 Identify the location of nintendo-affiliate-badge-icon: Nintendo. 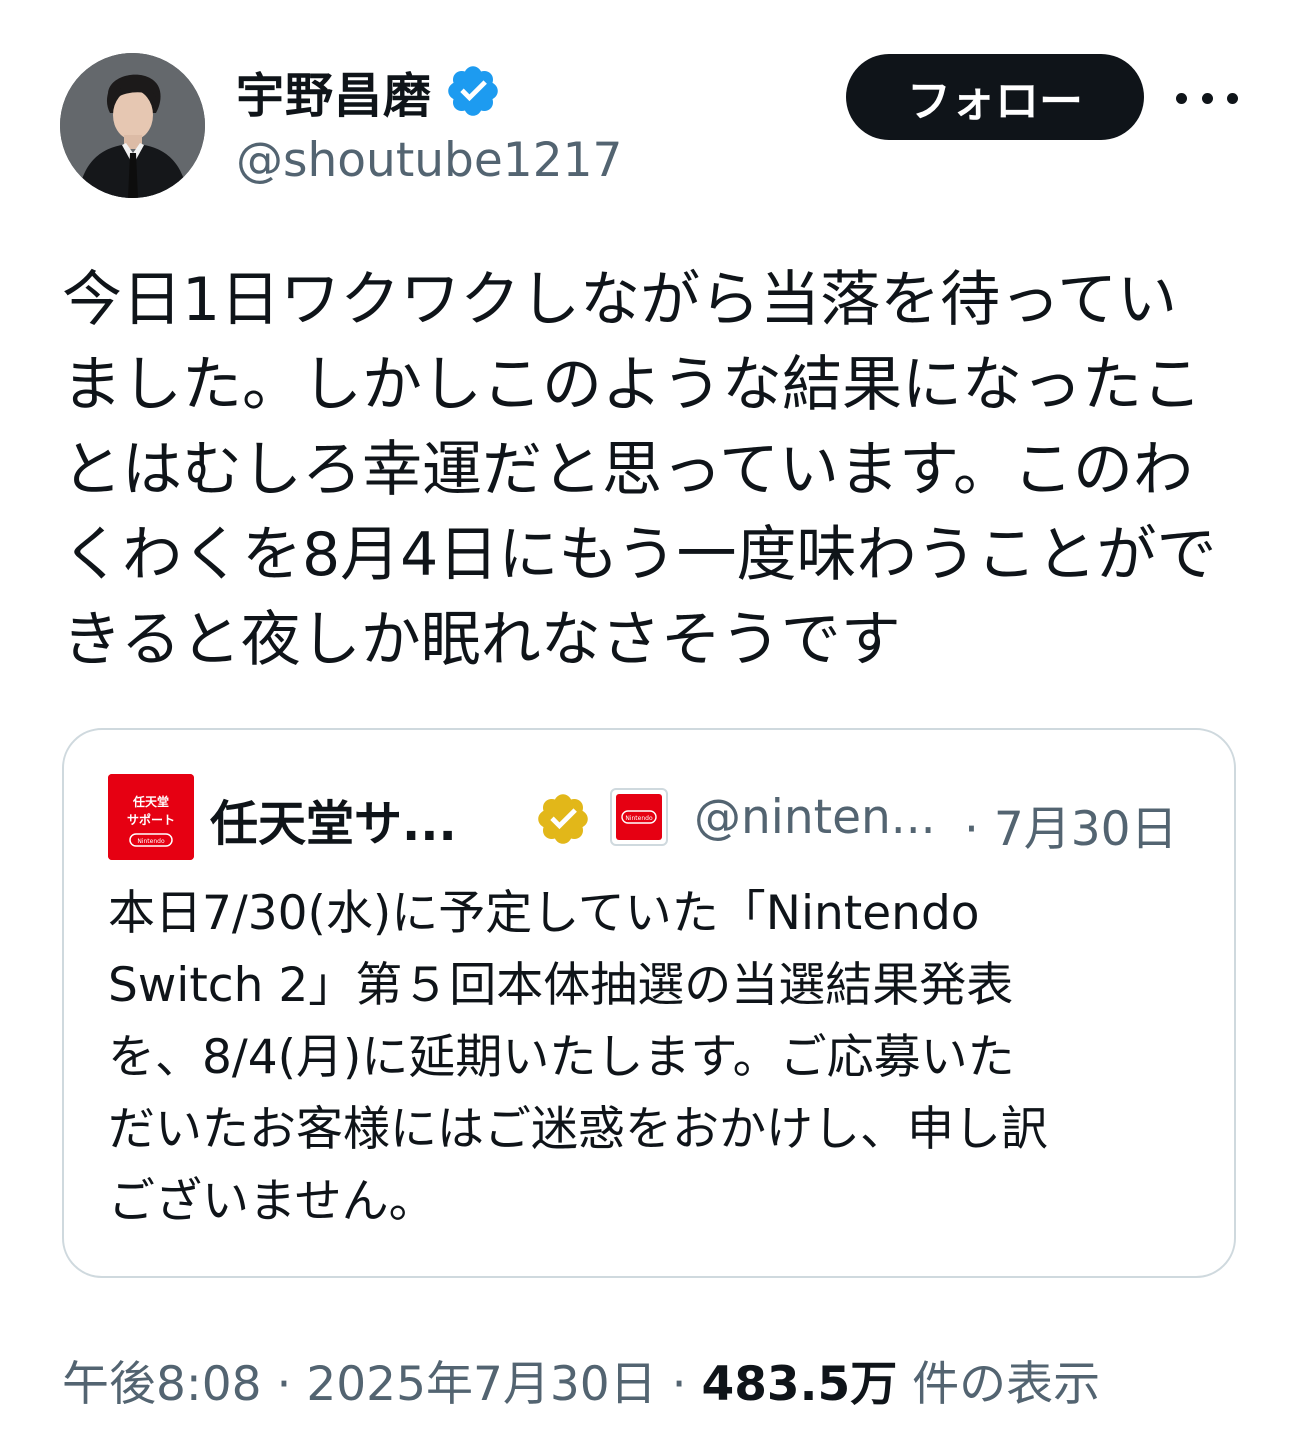
(639, 817).